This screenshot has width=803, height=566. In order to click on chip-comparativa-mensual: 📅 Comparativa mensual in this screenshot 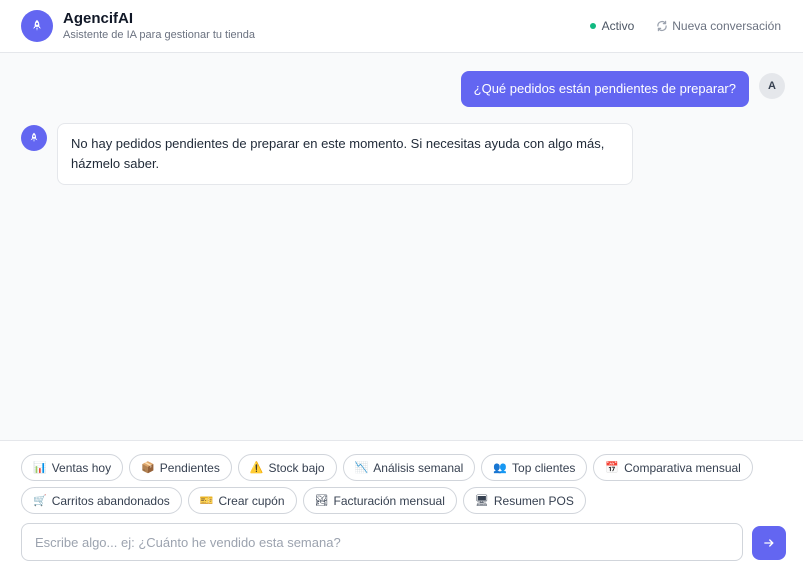, I will do `click(673, 467)`.